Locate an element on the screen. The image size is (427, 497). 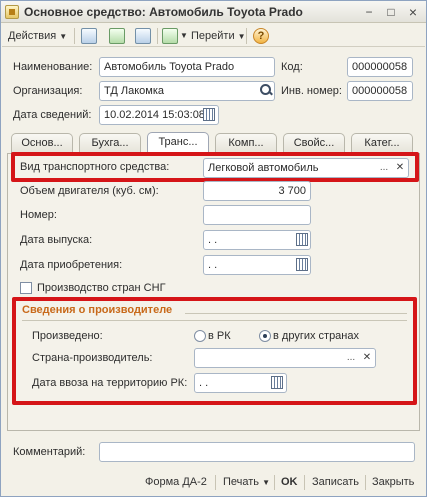
engine-input: 3 700 is located at coordinates (257, 191).